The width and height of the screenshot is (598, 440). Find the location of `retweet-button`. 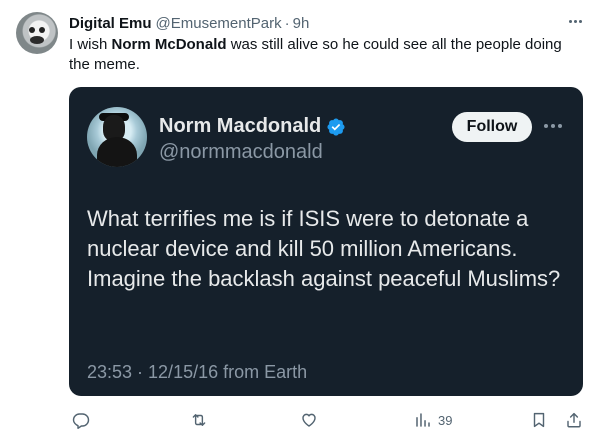

retweet-button is located at coordinates (199, 420).